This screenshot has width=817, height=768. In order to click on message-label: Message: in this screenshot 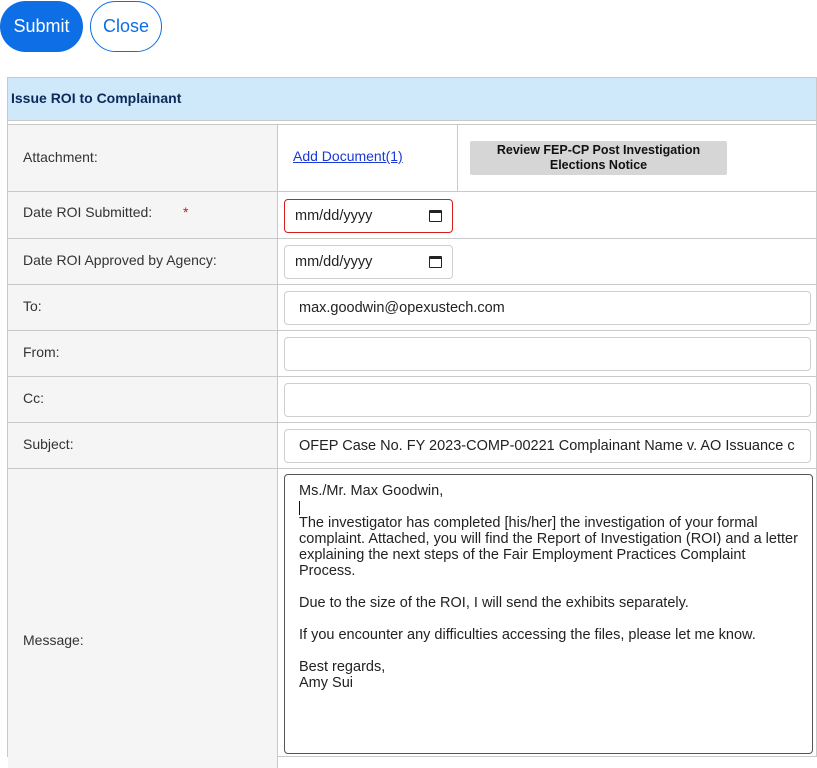, I will do `click(53, 640)`.